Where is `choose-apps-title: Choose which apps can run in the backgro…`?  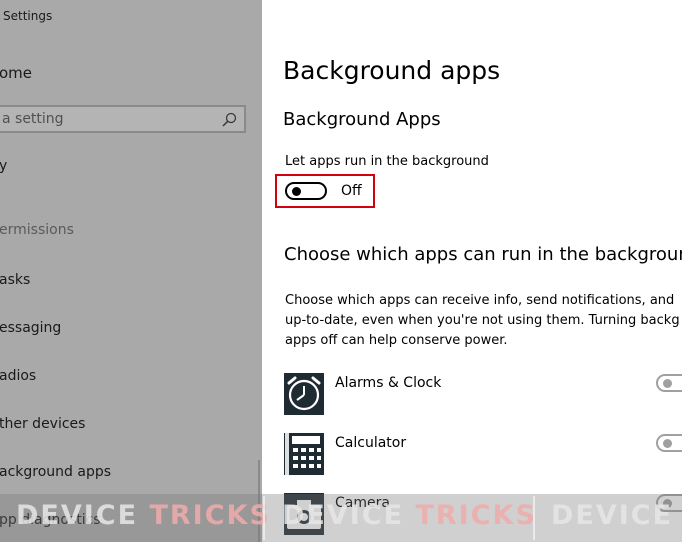
choose-apps-title: Choose which apps can run in the backgro… is located at coordinates (483, 254).